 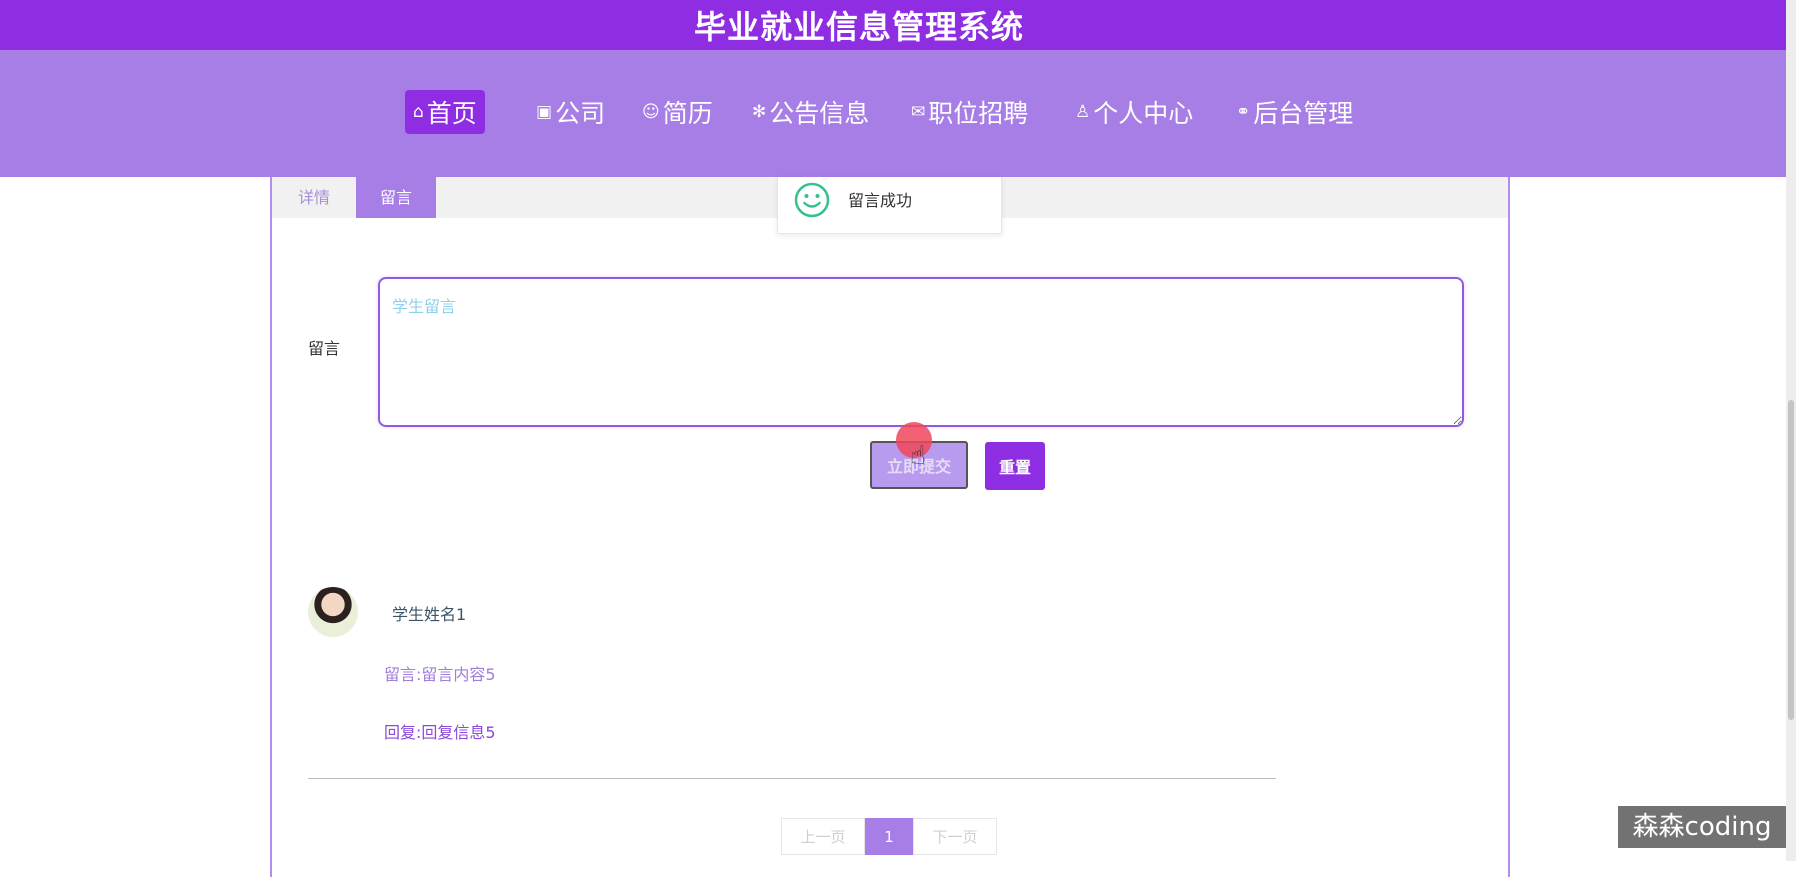 I want to click on nav-item-home: ⌂ 首页, so click(x=445, y=112).